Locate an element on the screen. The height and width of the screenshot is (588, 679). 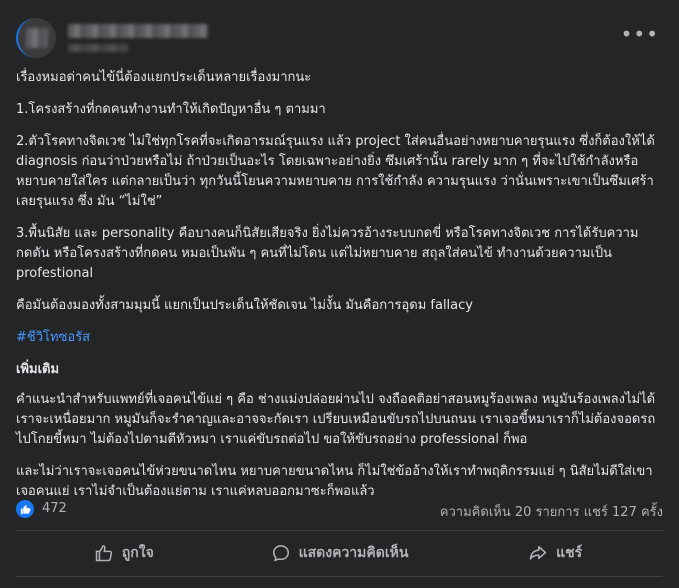
addendum-title: เพิ่มเติม is located at coordinates (38, 369).